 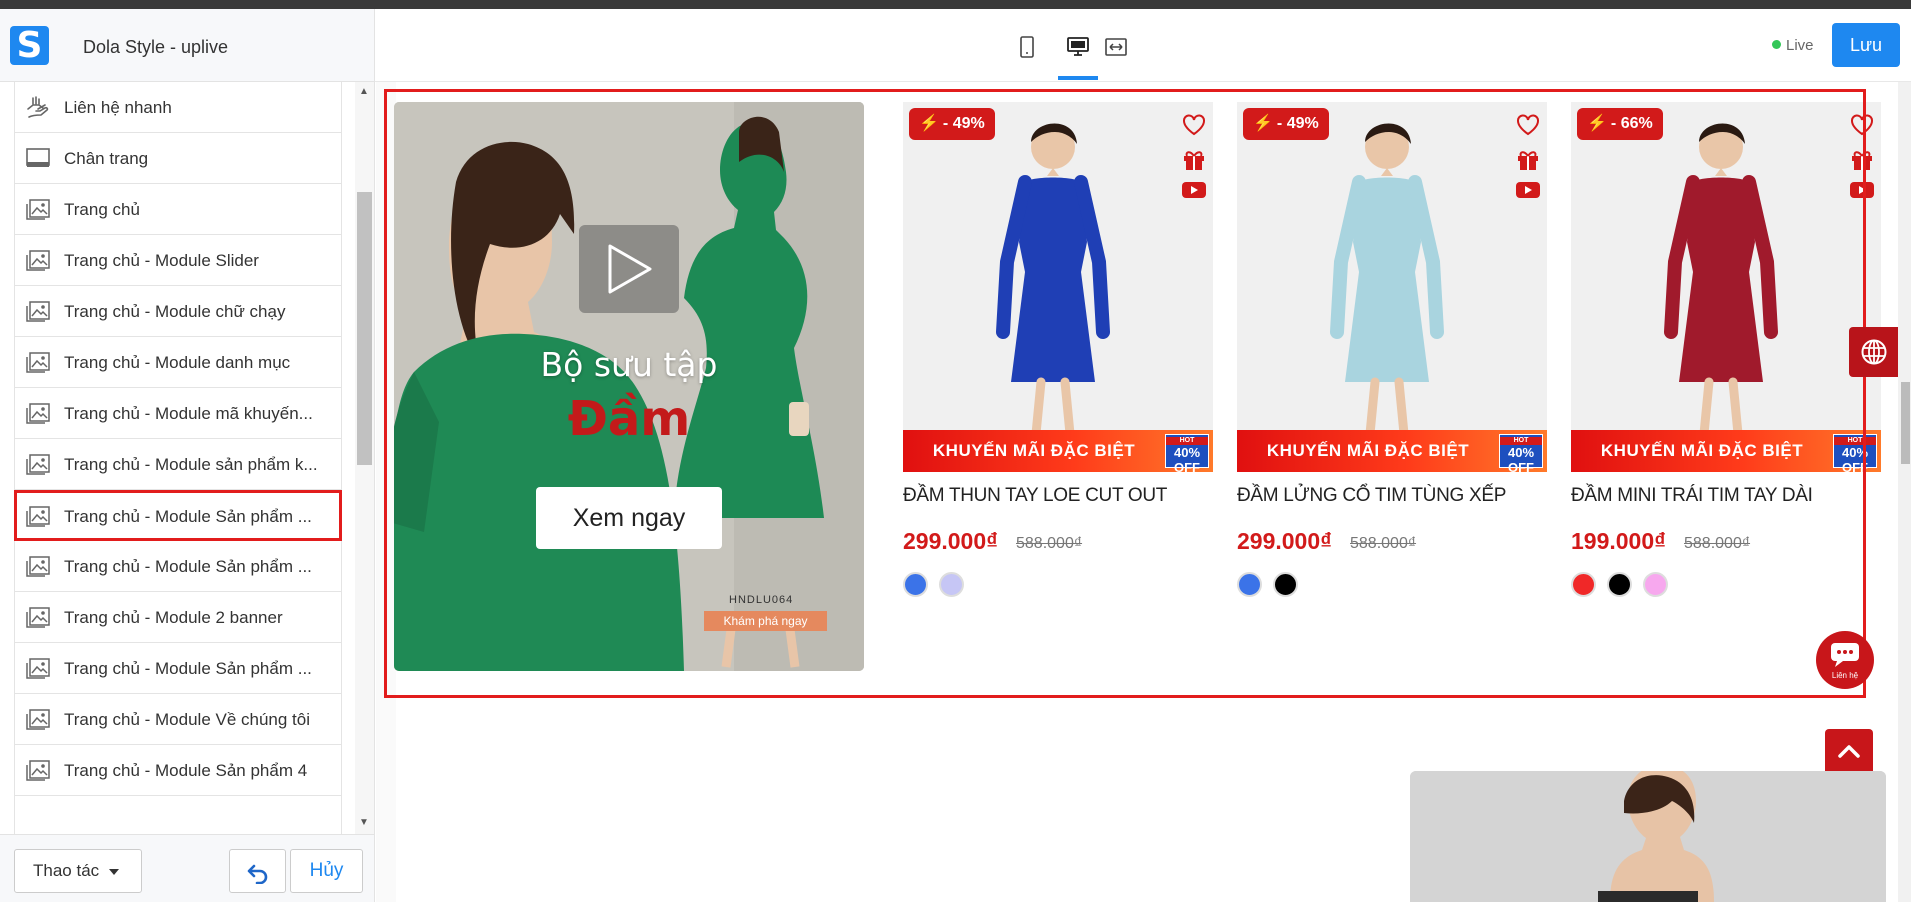 What do you see at coordinates (66, 870) in the screenshot?
I see `actions-label: Thao tác` at bounding box center [66, 870].